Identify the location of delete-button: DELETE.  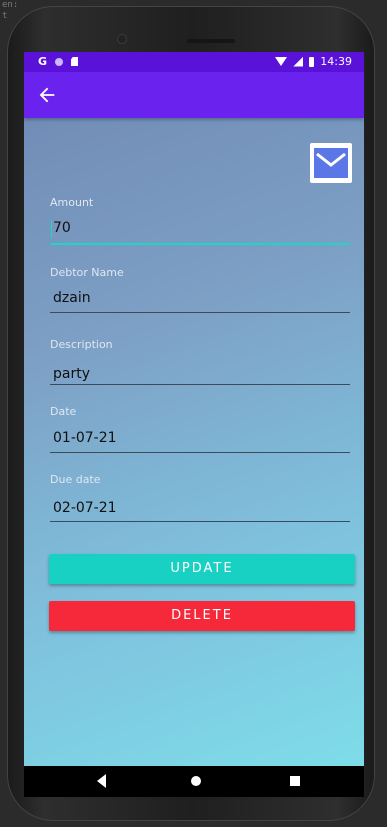
(202, 616).